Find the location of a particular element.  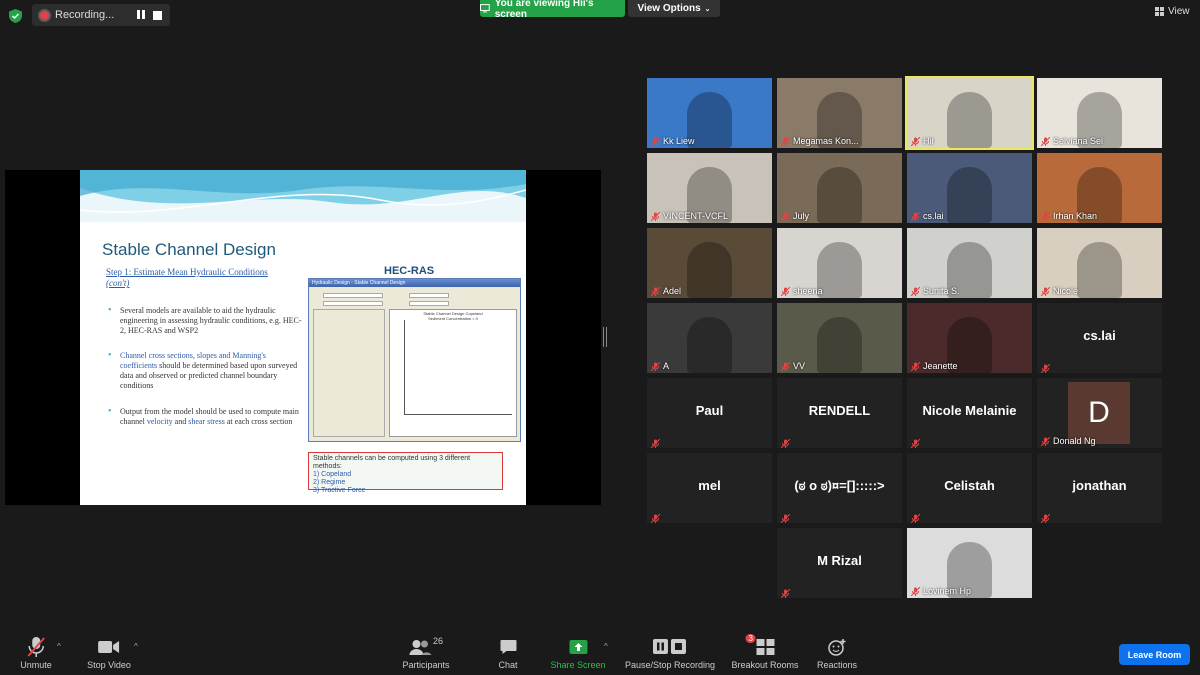

participant-tile: Lovinem Hp is located at coordinates (969, 563).